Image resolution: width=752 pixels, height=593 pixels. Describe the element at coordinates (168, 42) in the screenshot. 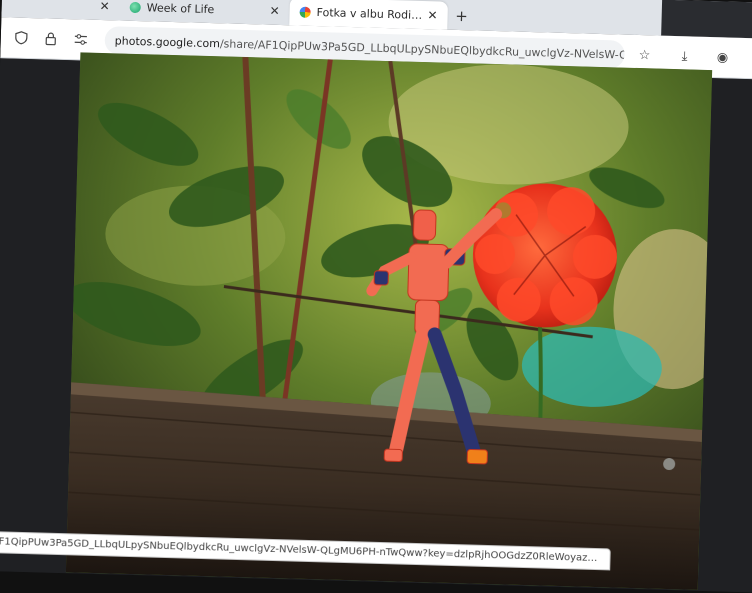

I see `url-host: photos.google.com` at that location.